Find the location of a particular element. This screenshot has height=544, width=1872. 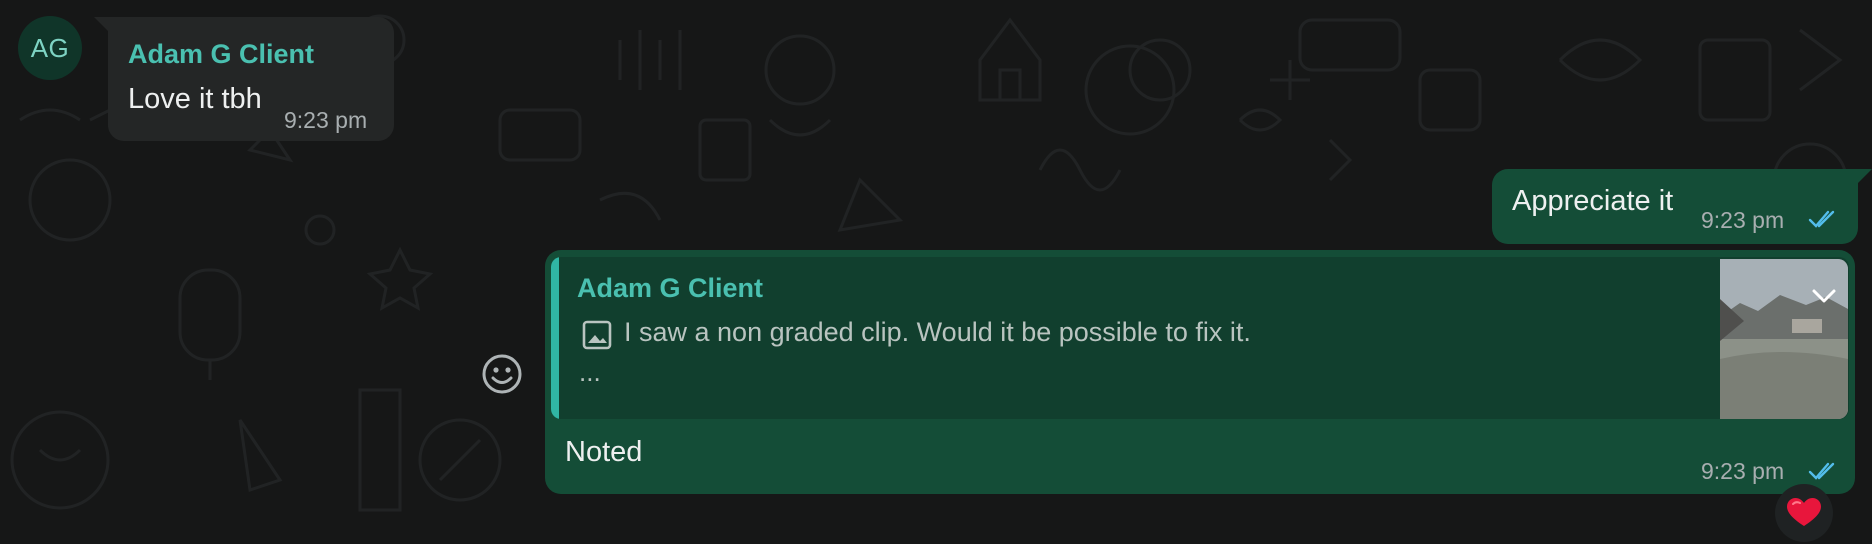

emoji-smiley-icon is located at coordinates (502, 374).